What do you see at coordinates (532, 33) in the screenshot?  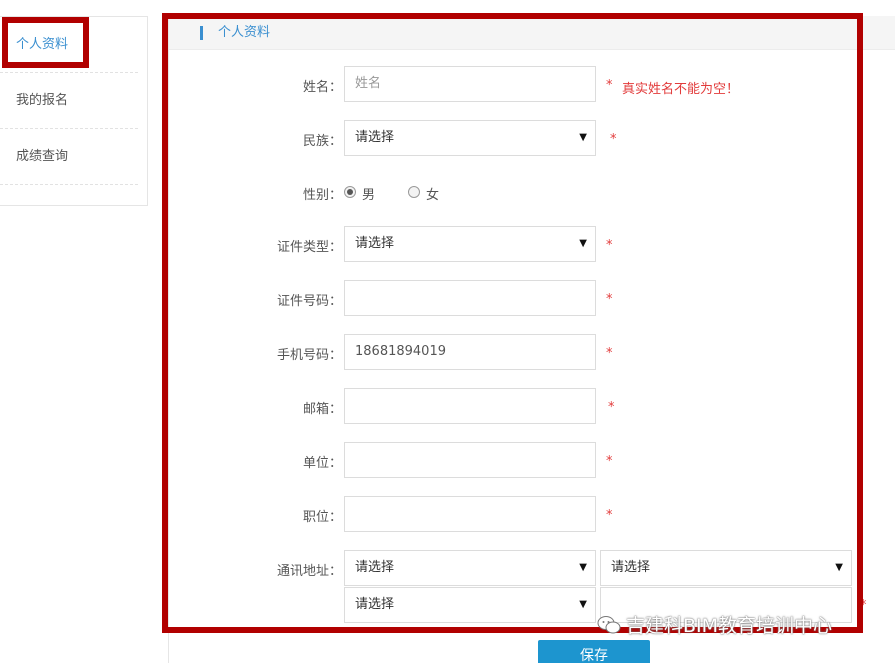 I see `panel-header: 个人资料` at bounding box center [532, 33].